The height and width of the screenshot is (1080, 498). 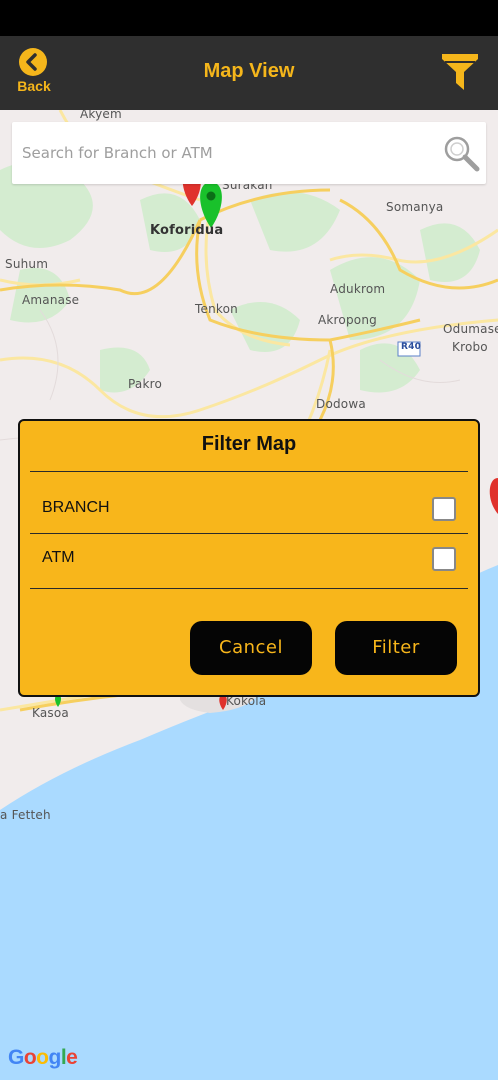 I want to click on road-badge-r40: R40, so click(x=411, y=347).